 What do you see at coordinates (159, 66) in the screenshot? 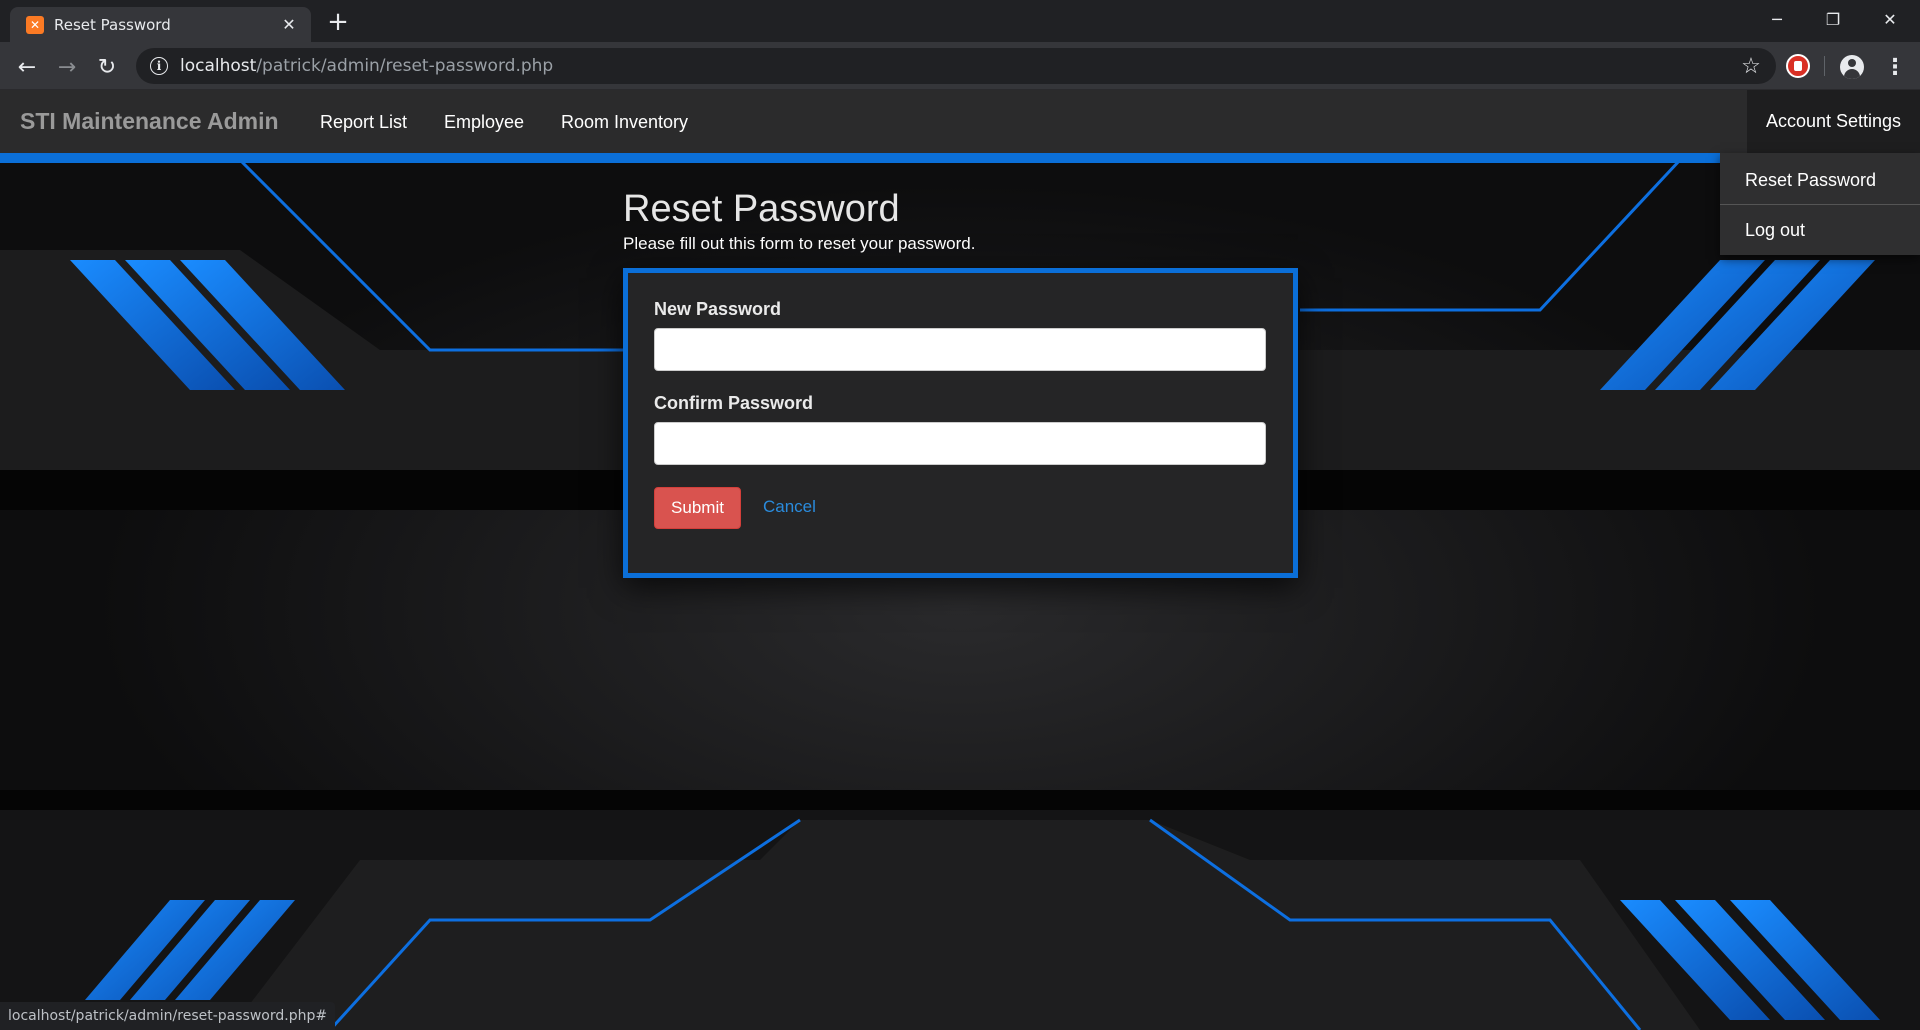
I see `info-icon: i` at bounding box center [159, 66].